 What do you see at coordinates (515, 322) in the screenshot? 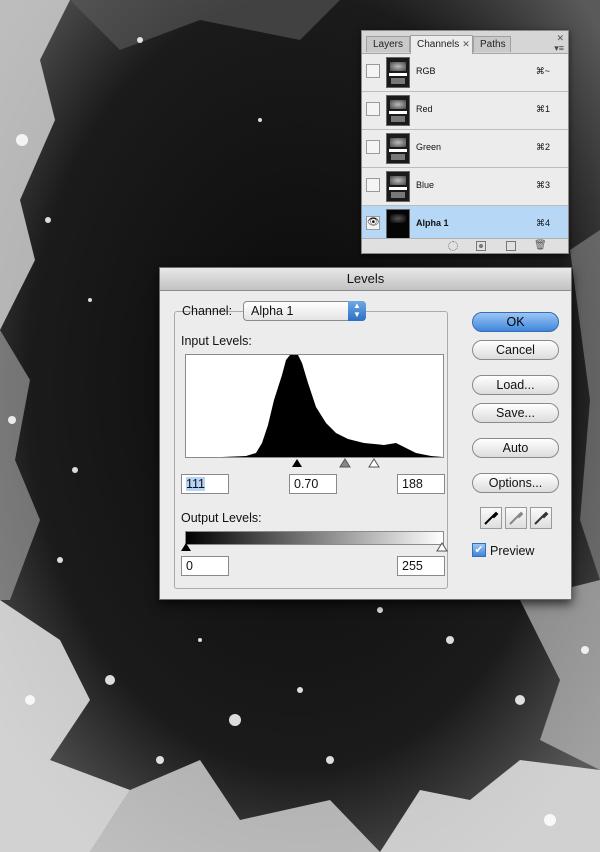
I see `ok-button: OK` at bounding box center [515, 322].